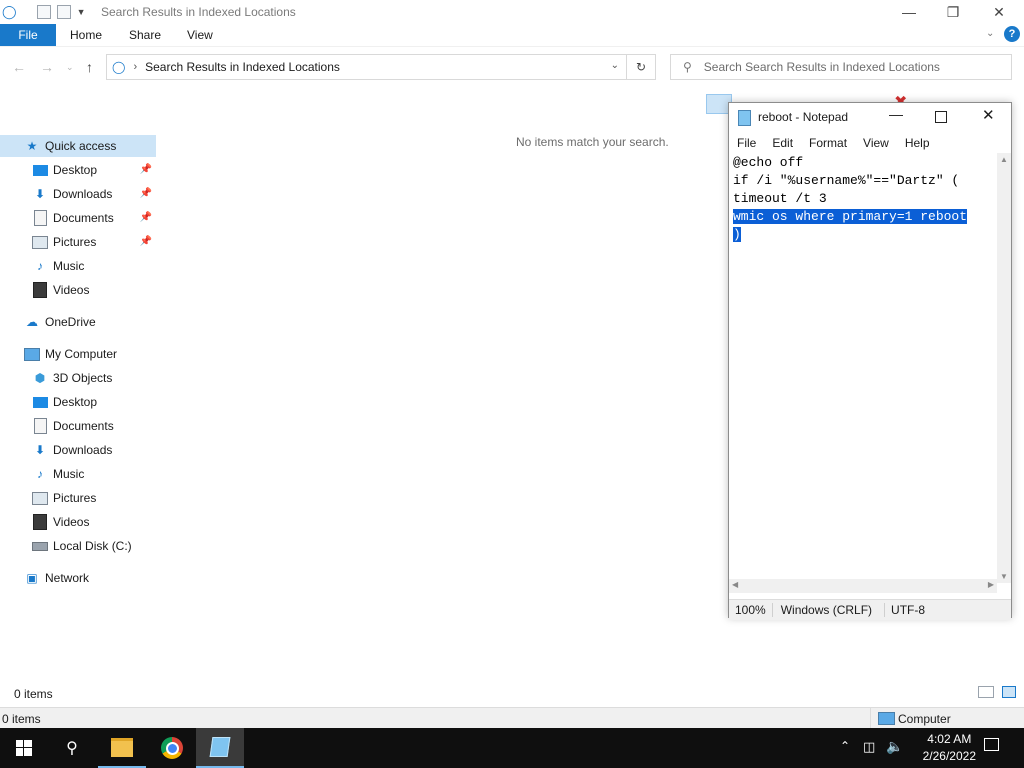 This screenshot has height=768, width=1024. What do you see at coordinates (19, 67) in the screenshot?
I see `back-button: ←` at bounding box center [19, 67].